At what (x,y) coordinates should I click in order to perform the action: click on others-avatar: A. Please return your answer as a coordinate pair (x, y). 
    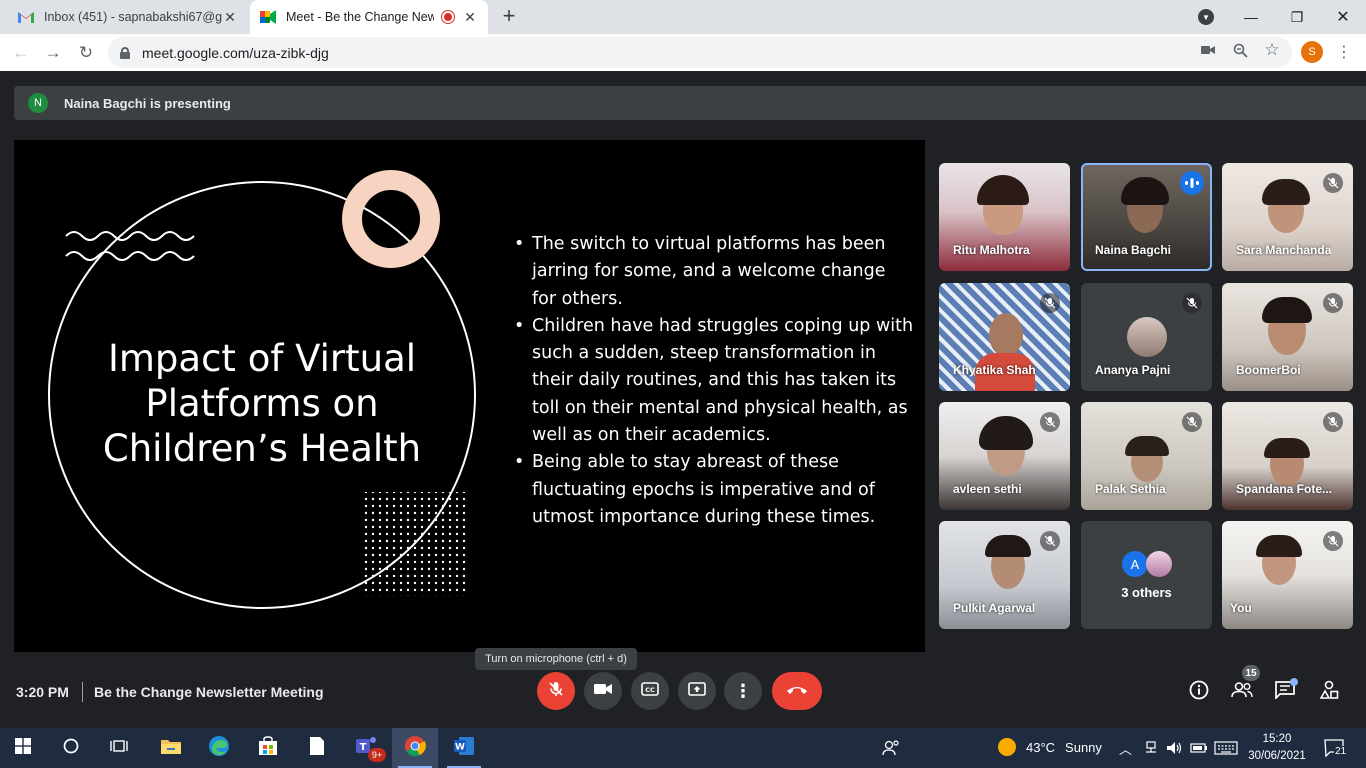
    Looking at the image, I should click on (1135, 564).